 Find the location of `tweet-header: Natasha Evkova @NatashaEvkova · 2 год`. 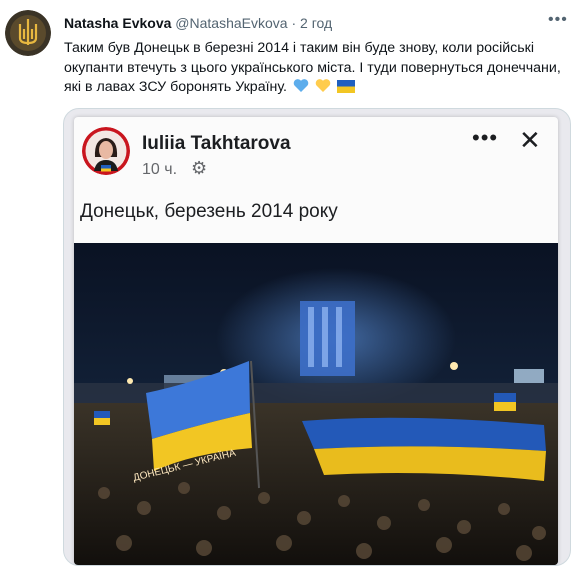

tweet-header: Natasha Evkova @NatashaEvkova · 2 год is located at coordinates (198, 23).